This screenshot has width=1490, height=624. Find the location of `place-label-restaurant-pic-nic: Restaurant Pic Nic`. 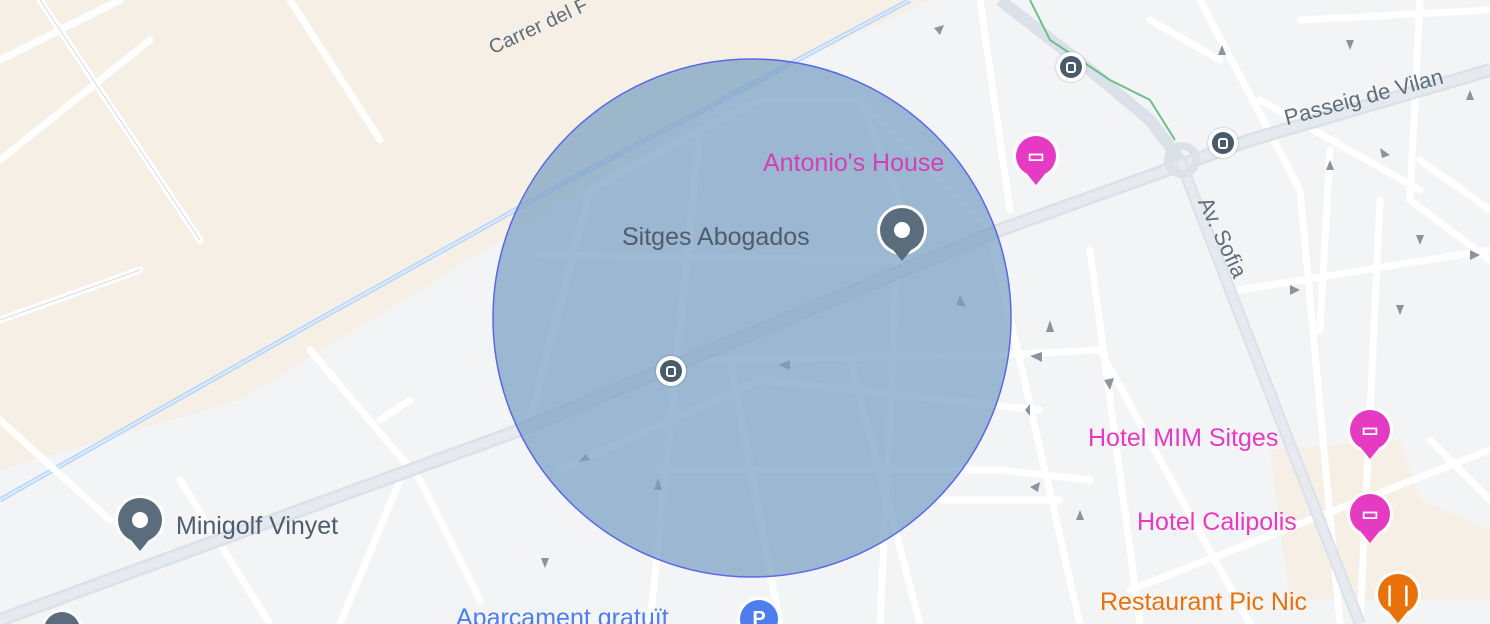

place-label-restaurant-pic-nic: Restaurant Pic Nic is located at coordinates (1203, 602).